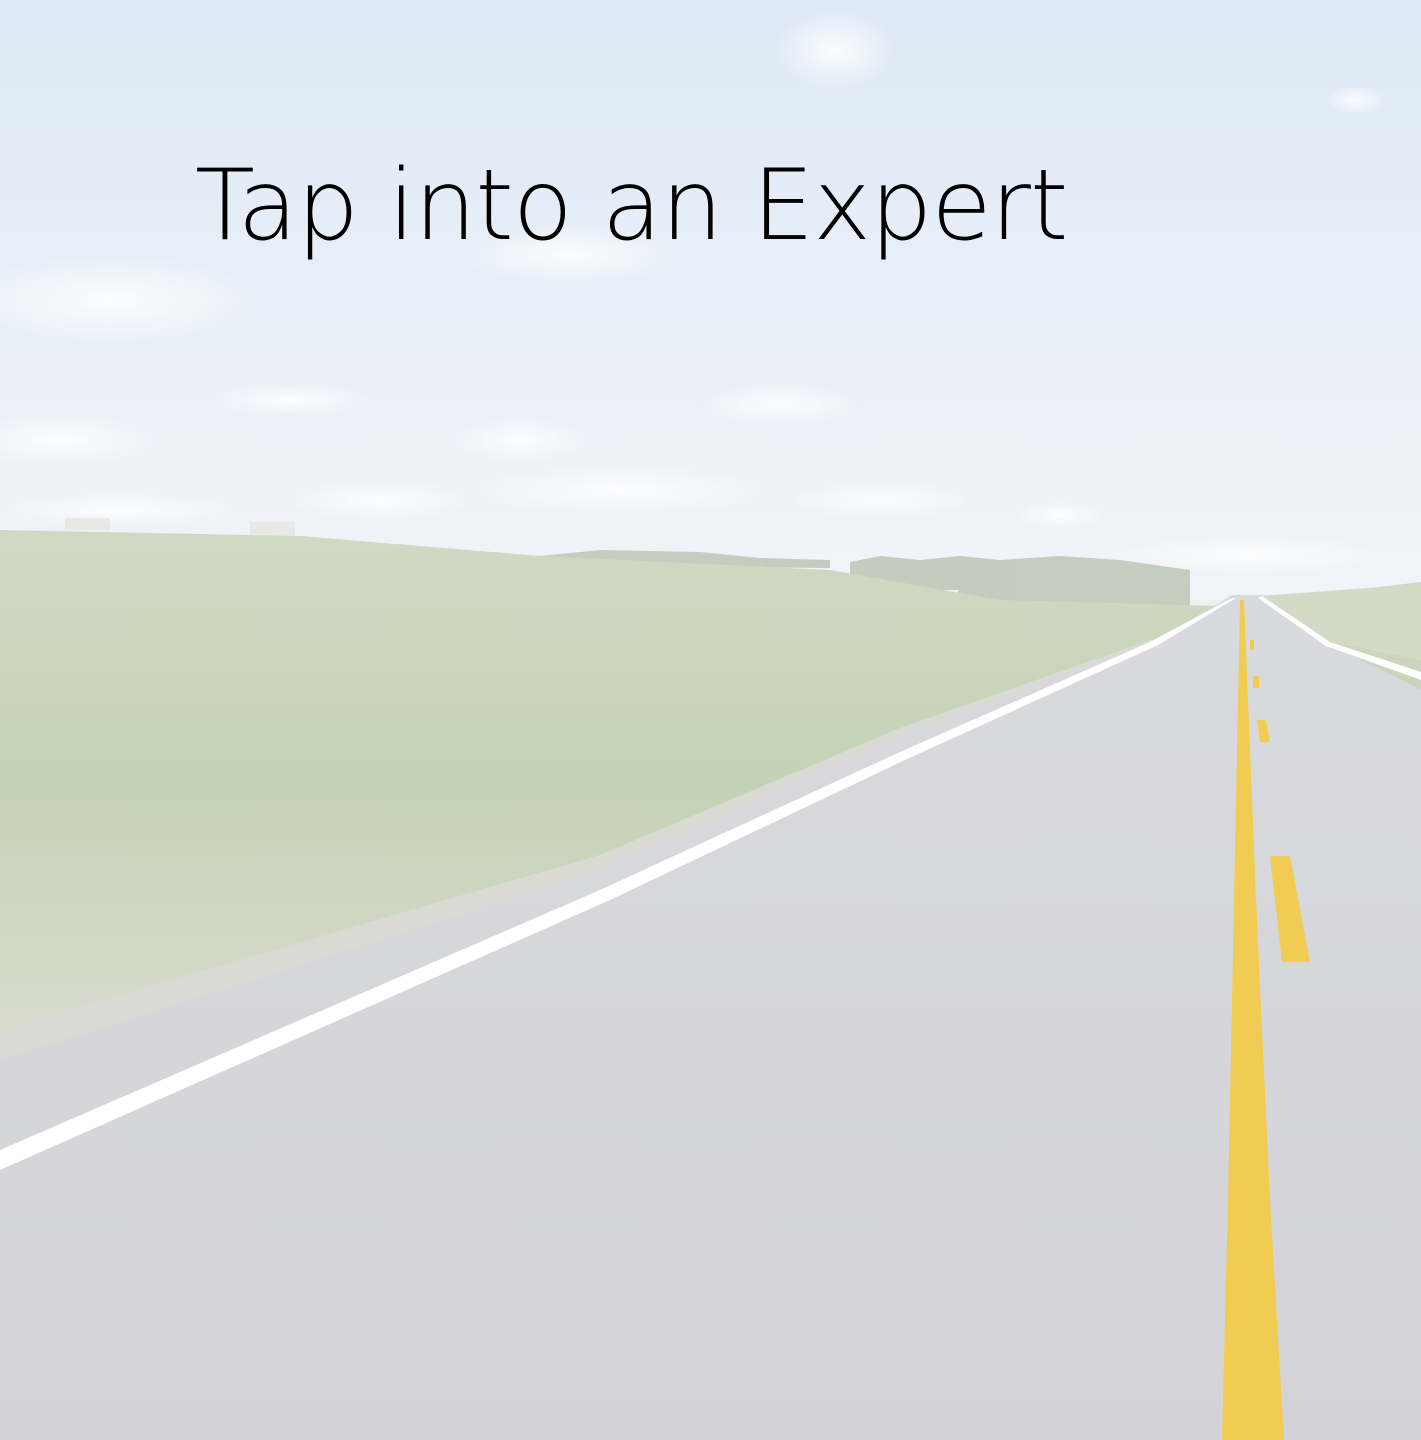  I want to click on slide-title: Tap into an Expert, so click(631, 206).